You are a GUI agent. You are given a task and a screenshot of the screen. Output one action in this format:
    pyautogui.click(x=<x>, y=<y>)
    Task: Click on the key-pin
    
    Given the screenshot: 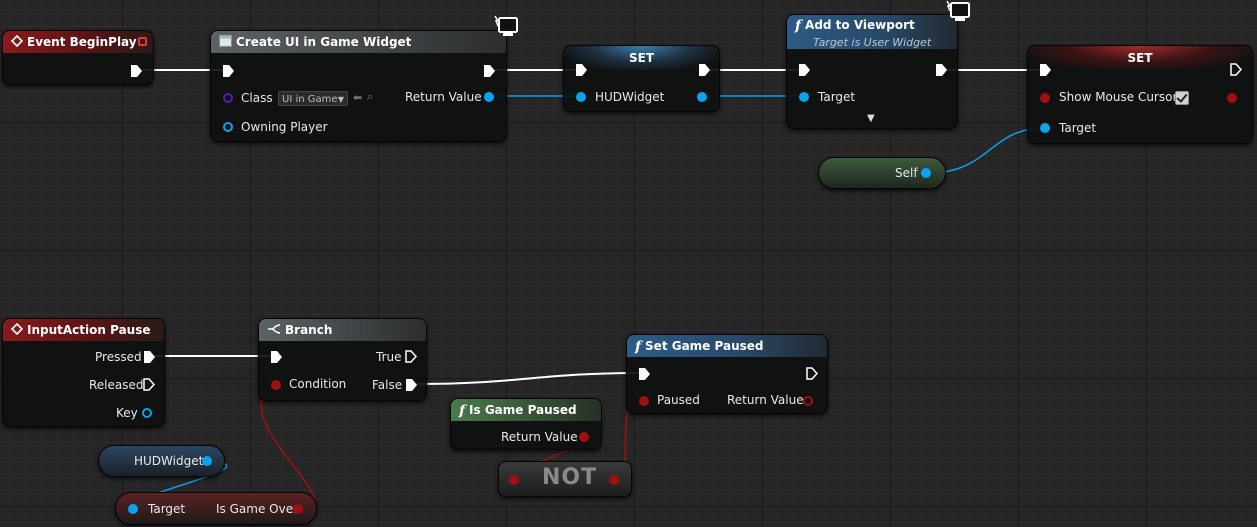 What is the action you would take?
    pyautogui.click(x=147, y=413)
    